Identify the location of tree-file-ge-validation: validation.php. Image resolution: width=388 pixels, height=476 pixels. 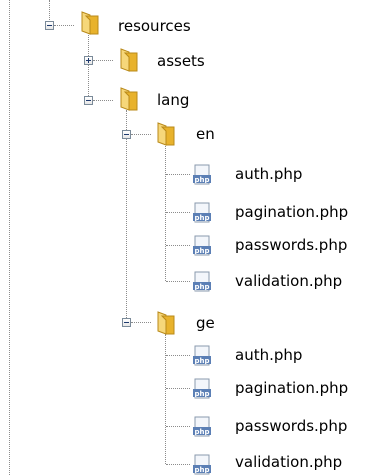
(288, 462).